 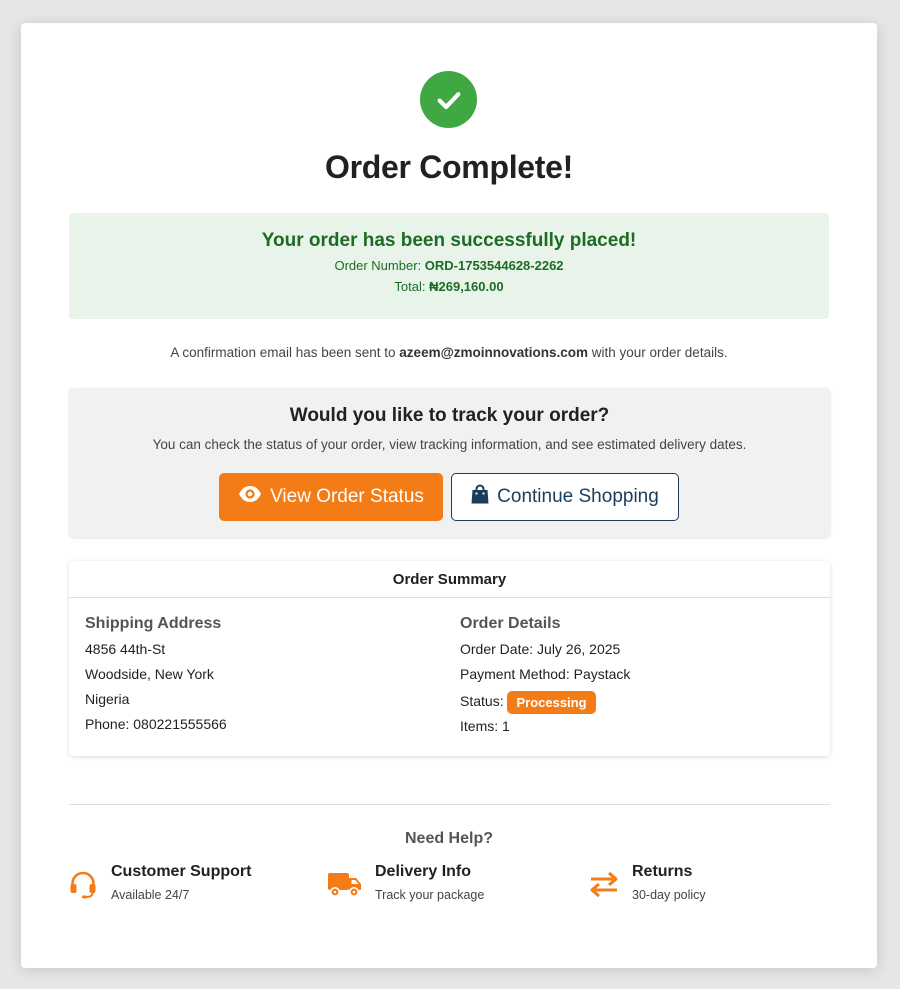 What do you see at coordinates (485, 726) in the screenshot?
I see `order-items-count: Items: 1` at bounding box center [485, 726].